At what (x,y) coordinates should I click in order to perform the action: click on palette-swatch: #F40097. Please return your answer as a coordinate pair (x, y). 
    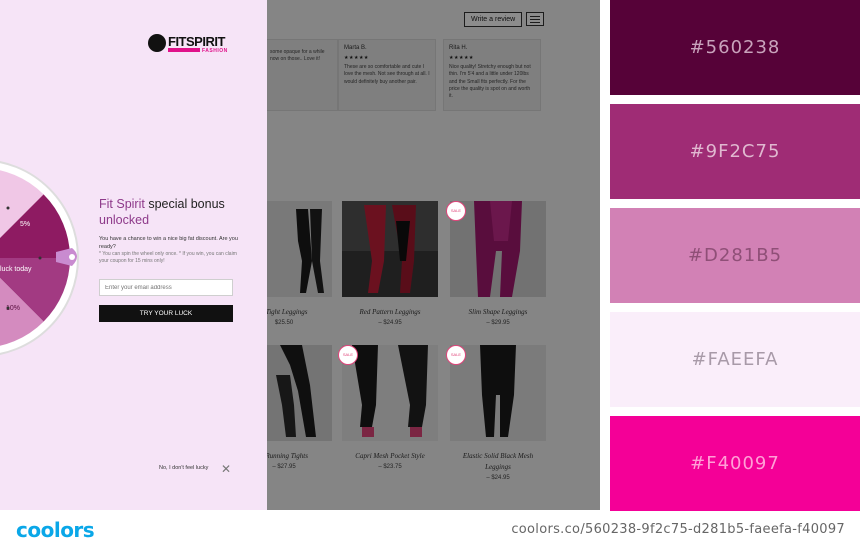
    Looking at the image, I should click on (735, 463).